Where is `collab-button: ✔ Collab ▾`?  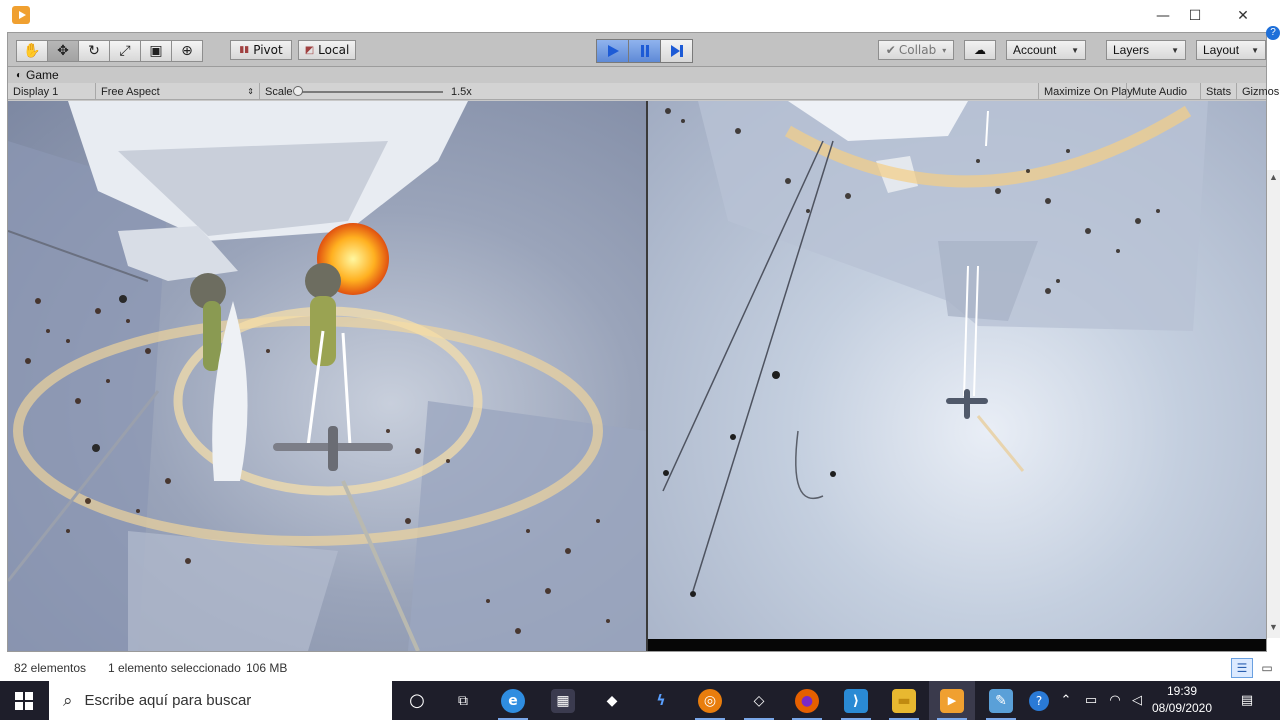
collab-button: ✔ Collab ▾ is located at coordinates (916, 50).